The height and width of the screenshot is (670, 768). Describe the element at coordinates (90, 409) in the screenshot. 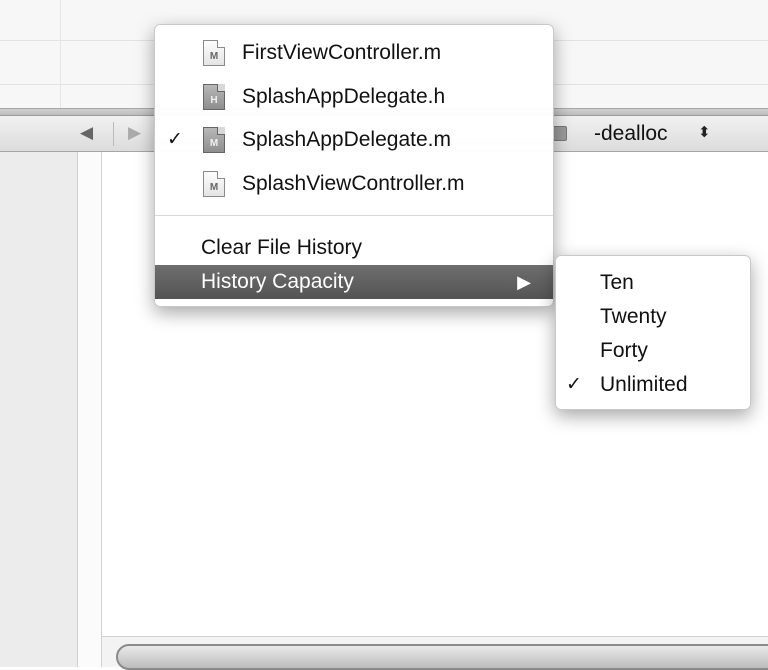

I see `code-folding-ribbon` at that location.